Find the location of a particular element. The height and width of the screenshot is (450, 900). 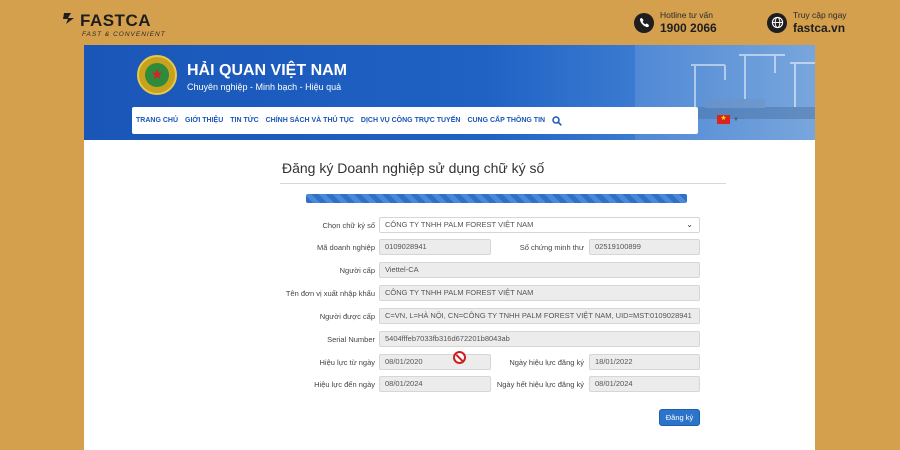

hotline-number: 1900 2066 is located at coordinates (688, 28).